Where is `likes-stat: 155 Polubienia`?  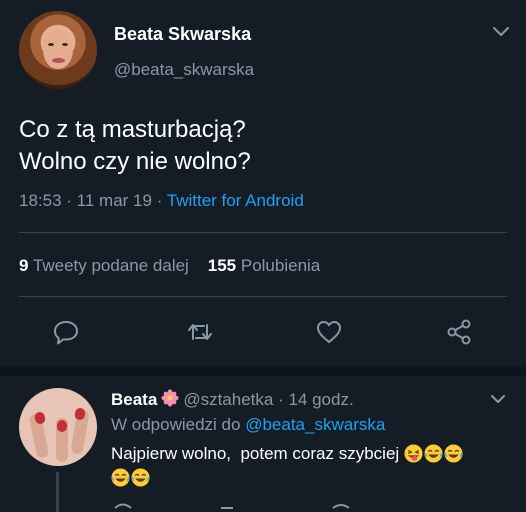 likes-stat: 155 Polubienia is located at coordinates (264, 265).